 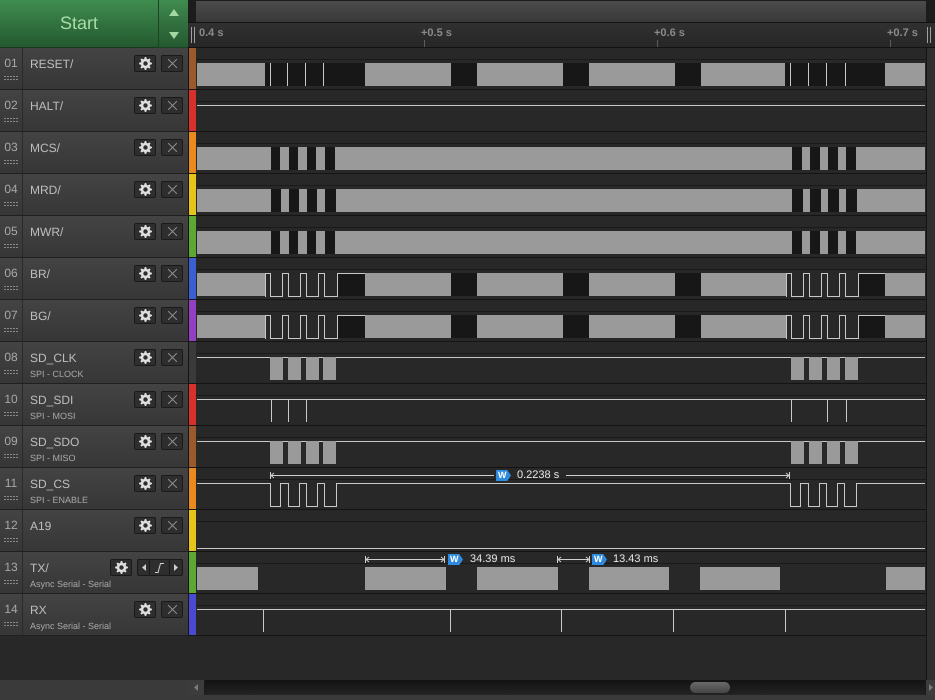 What do you see at coordinates (11, 609) in the screenshot?
I see `channel-number: 14` at bounding box center [11, 609].